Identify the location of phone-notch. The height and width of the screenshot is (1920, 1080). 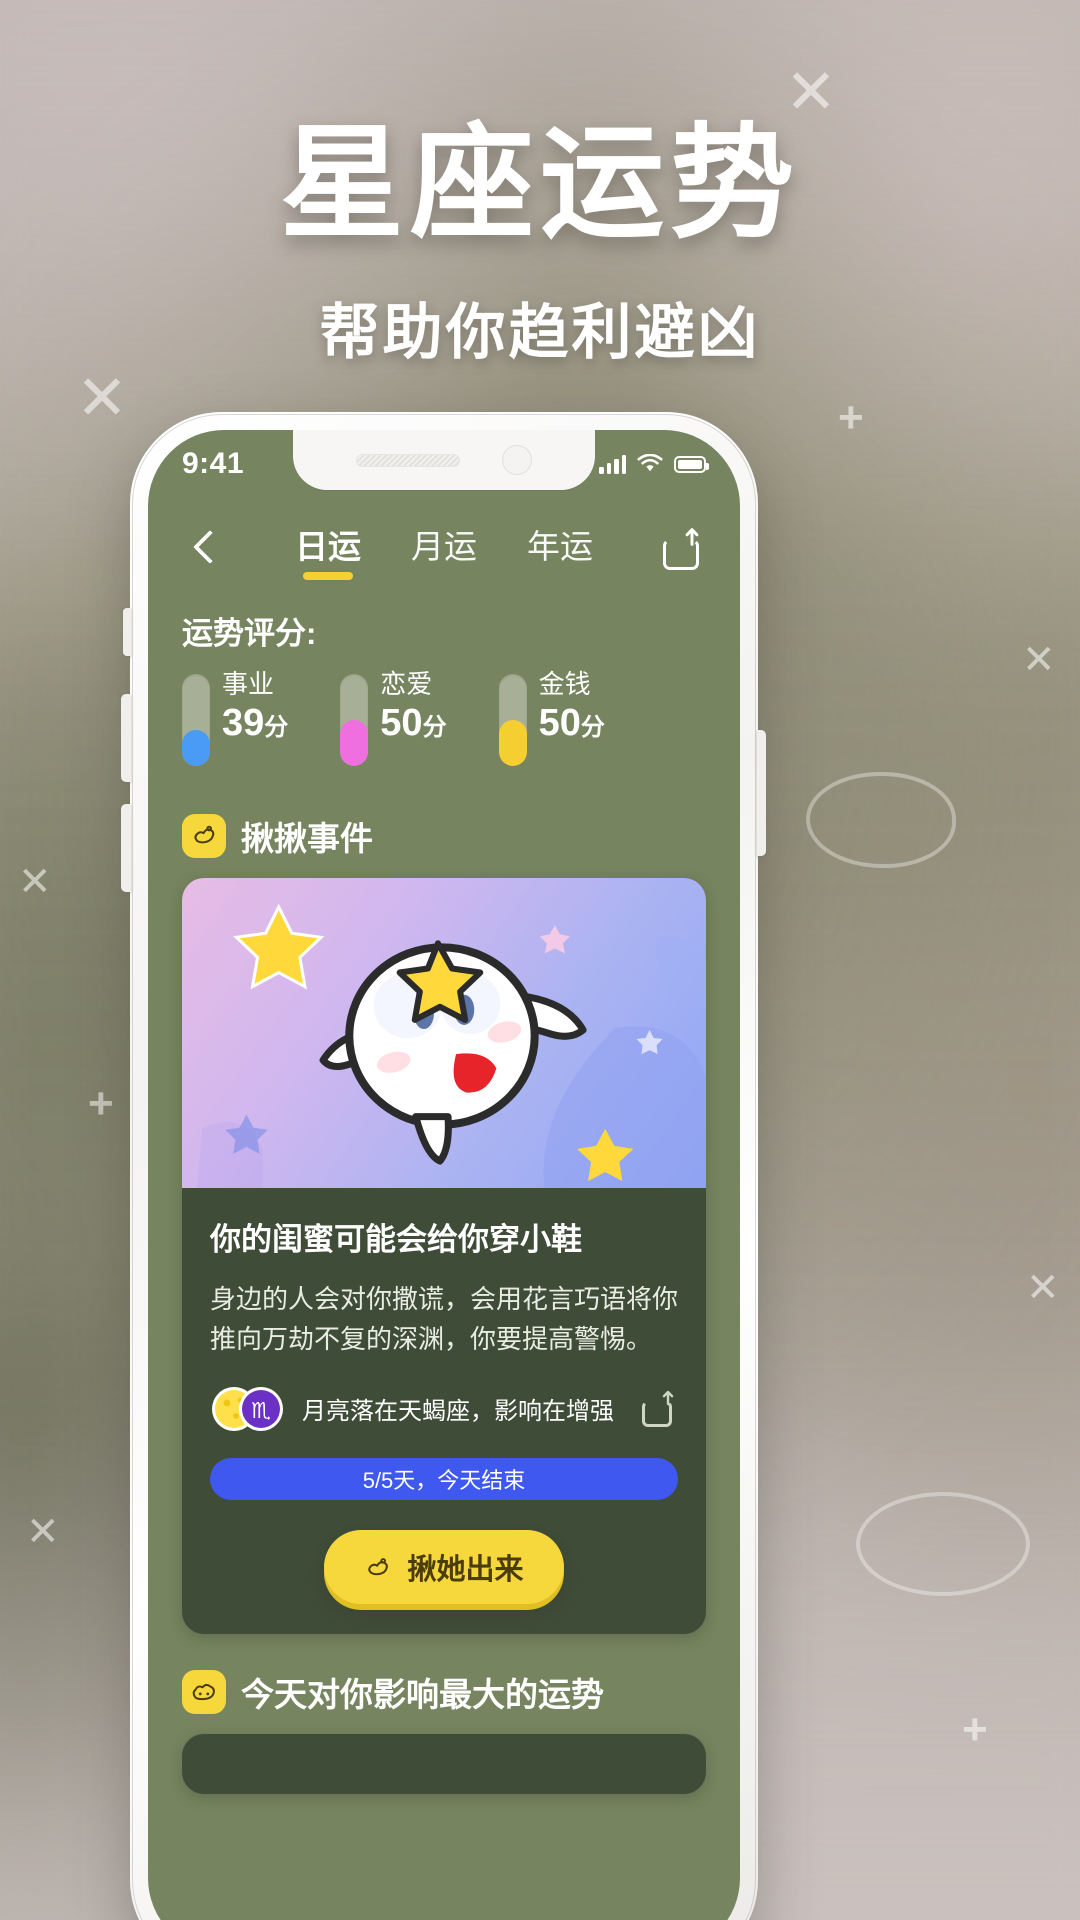
(444, 460).